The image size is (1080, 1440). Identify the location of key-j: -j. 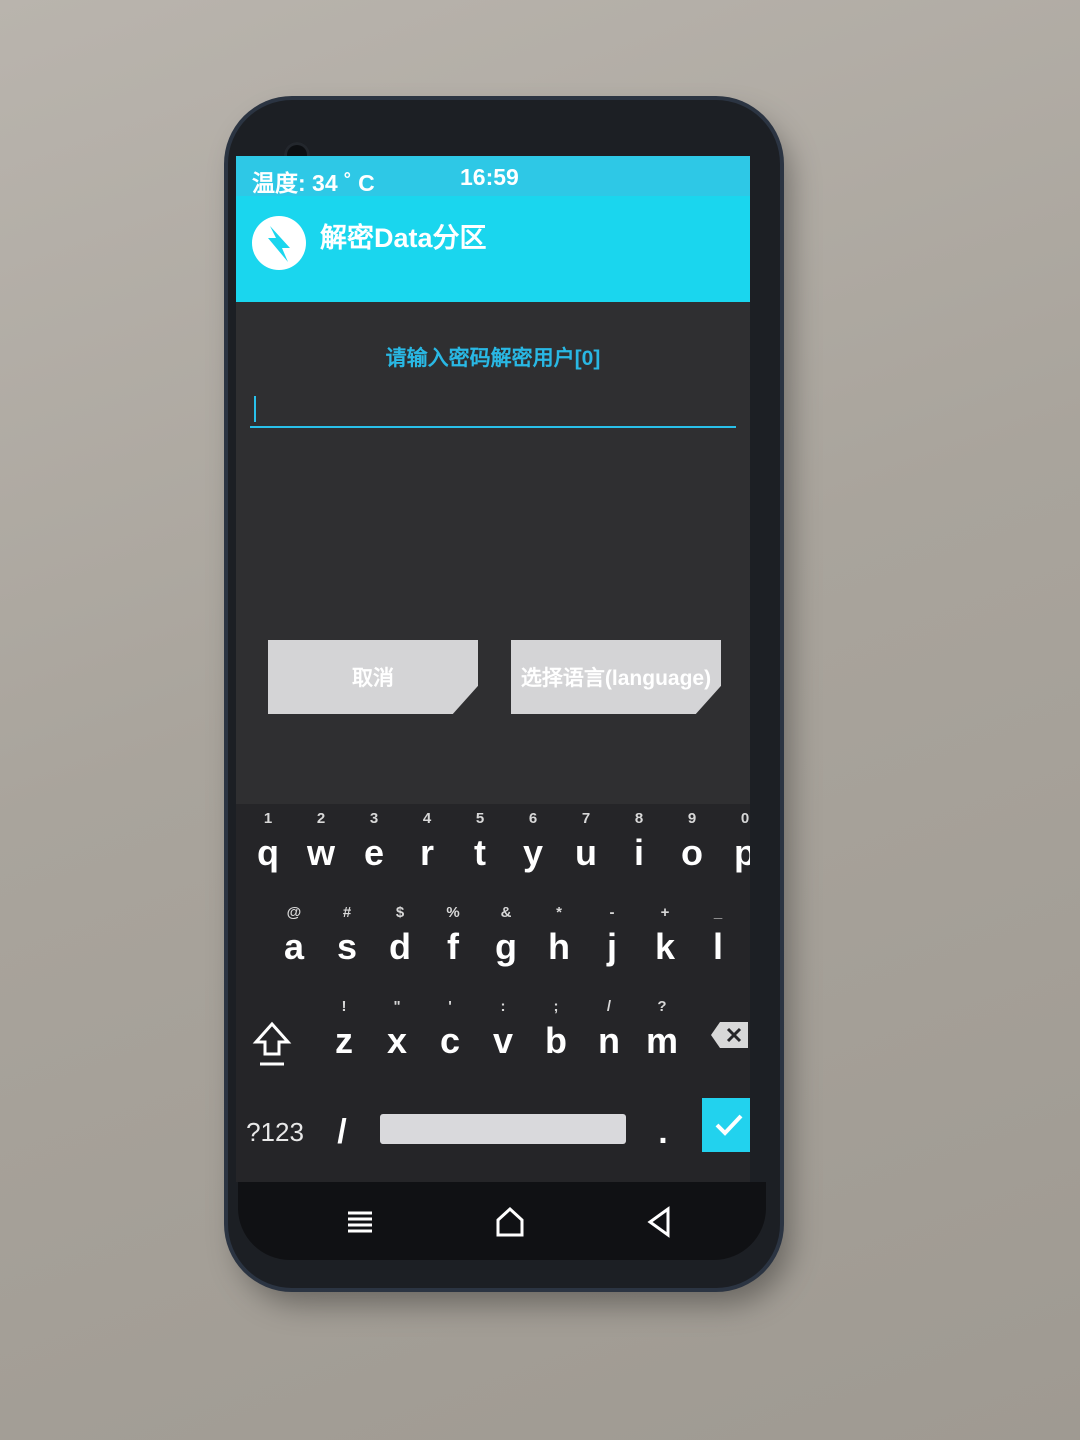
(612, 946).